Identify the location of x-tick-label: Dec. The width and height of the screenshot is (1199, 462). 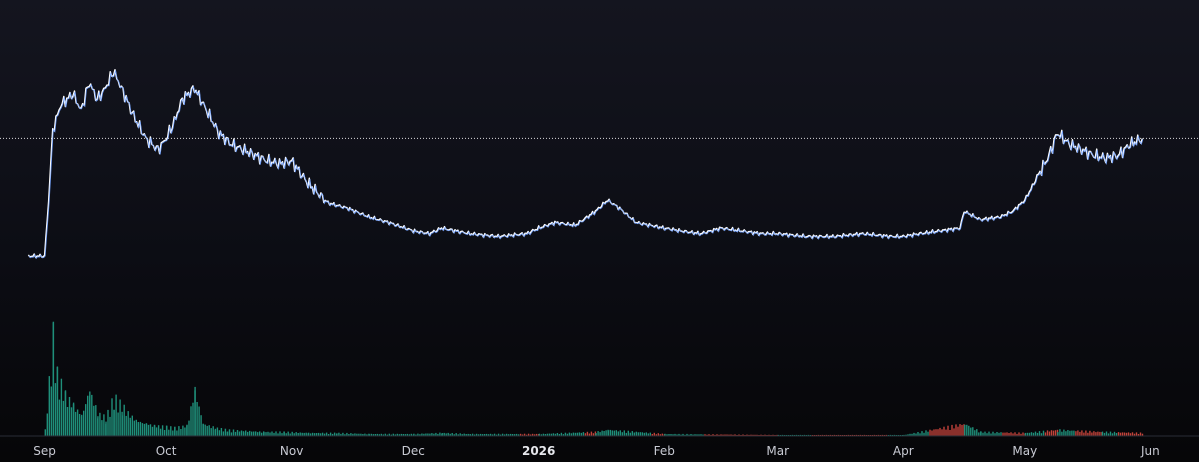
(413, 451).